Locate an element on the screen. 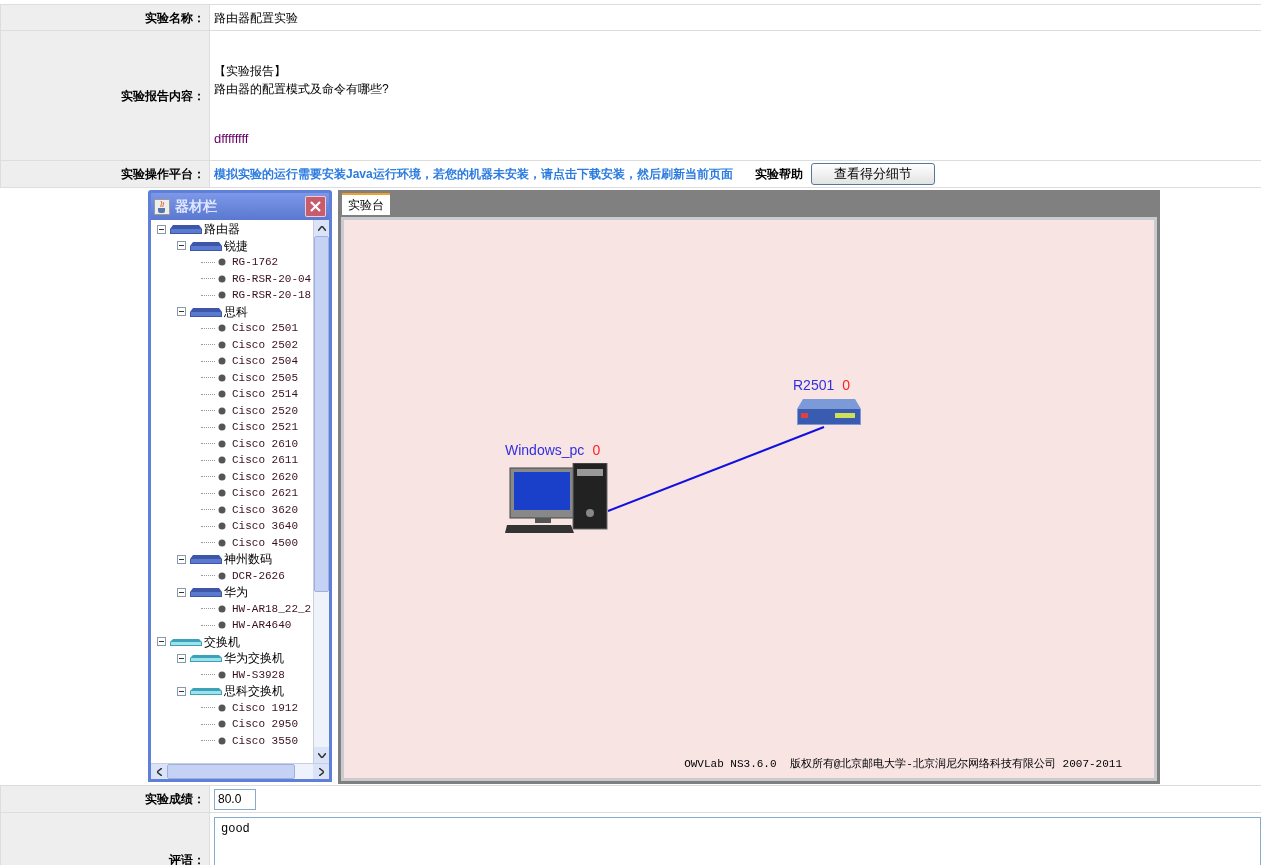  device-name: R2501 is located at coordinates (814, 385).